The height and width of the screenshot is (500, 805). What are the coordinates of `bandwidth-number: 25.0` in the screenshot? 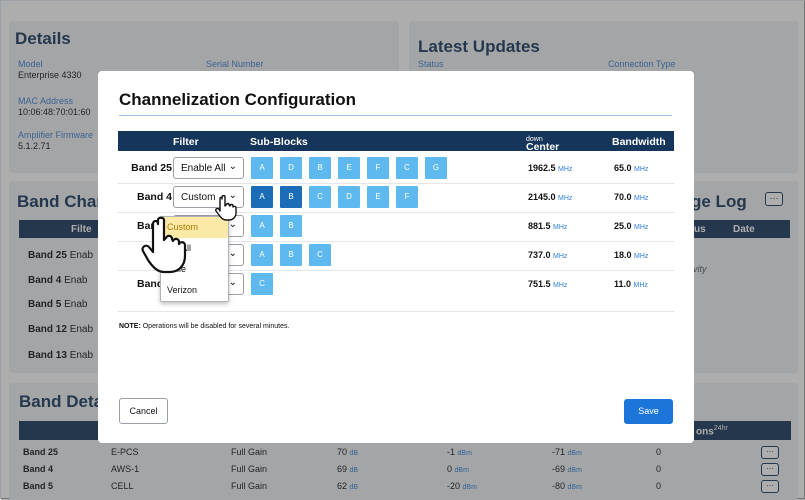 It's located at (623, 226).